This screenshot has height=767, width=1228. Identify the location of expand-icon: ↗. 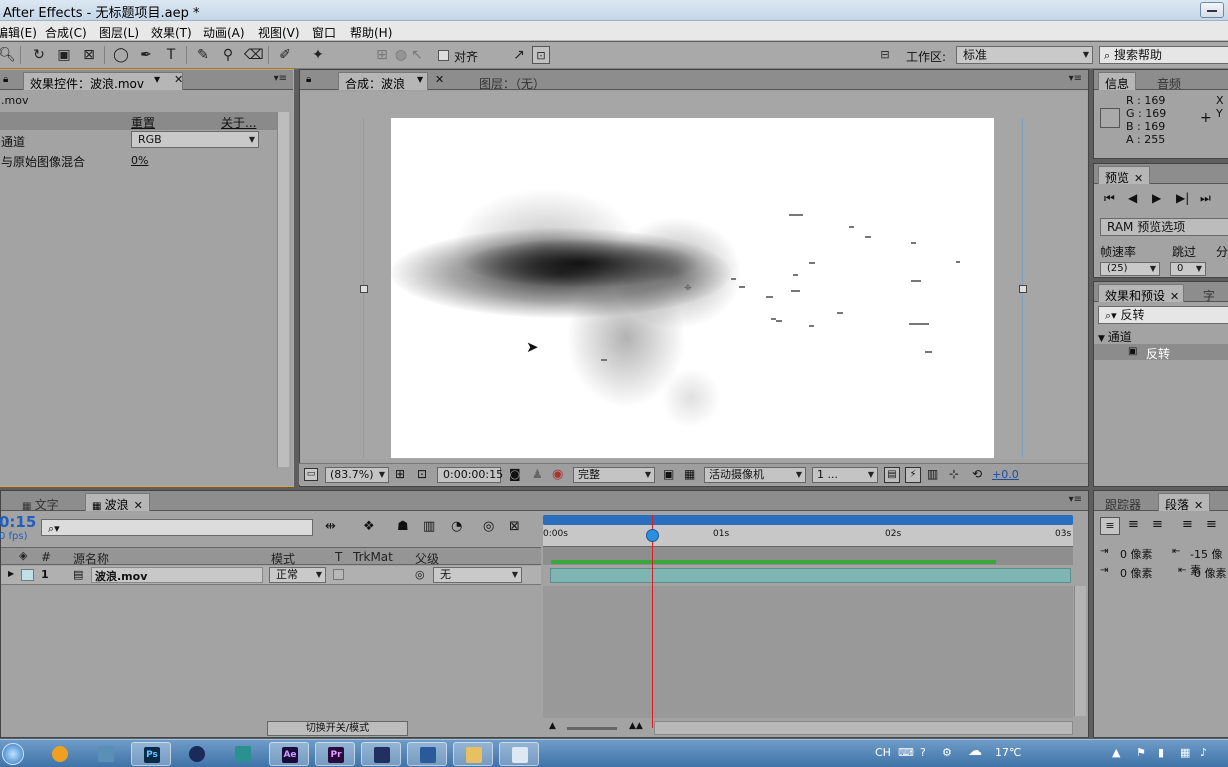
(519, 55).